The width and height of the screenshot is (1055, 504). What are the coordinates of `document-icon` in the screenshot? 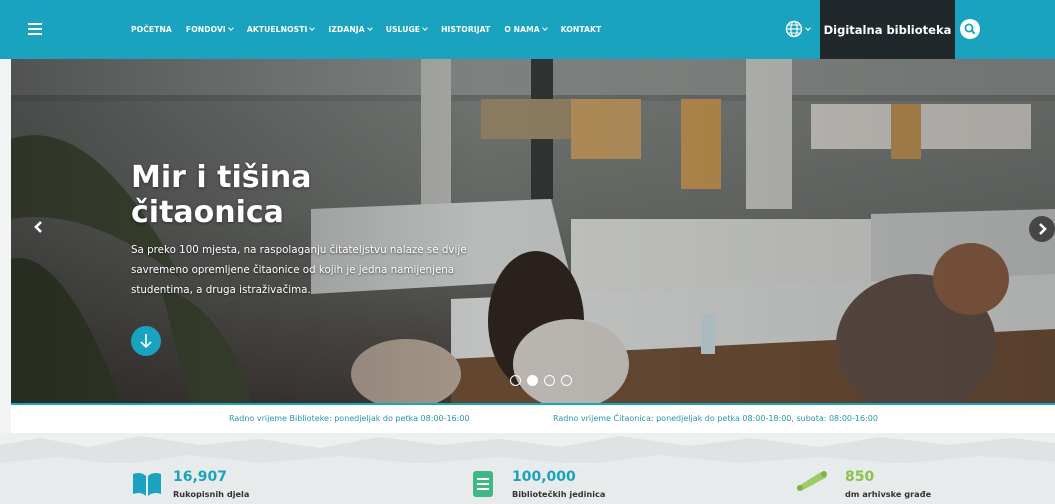 It's located at (483, 484).